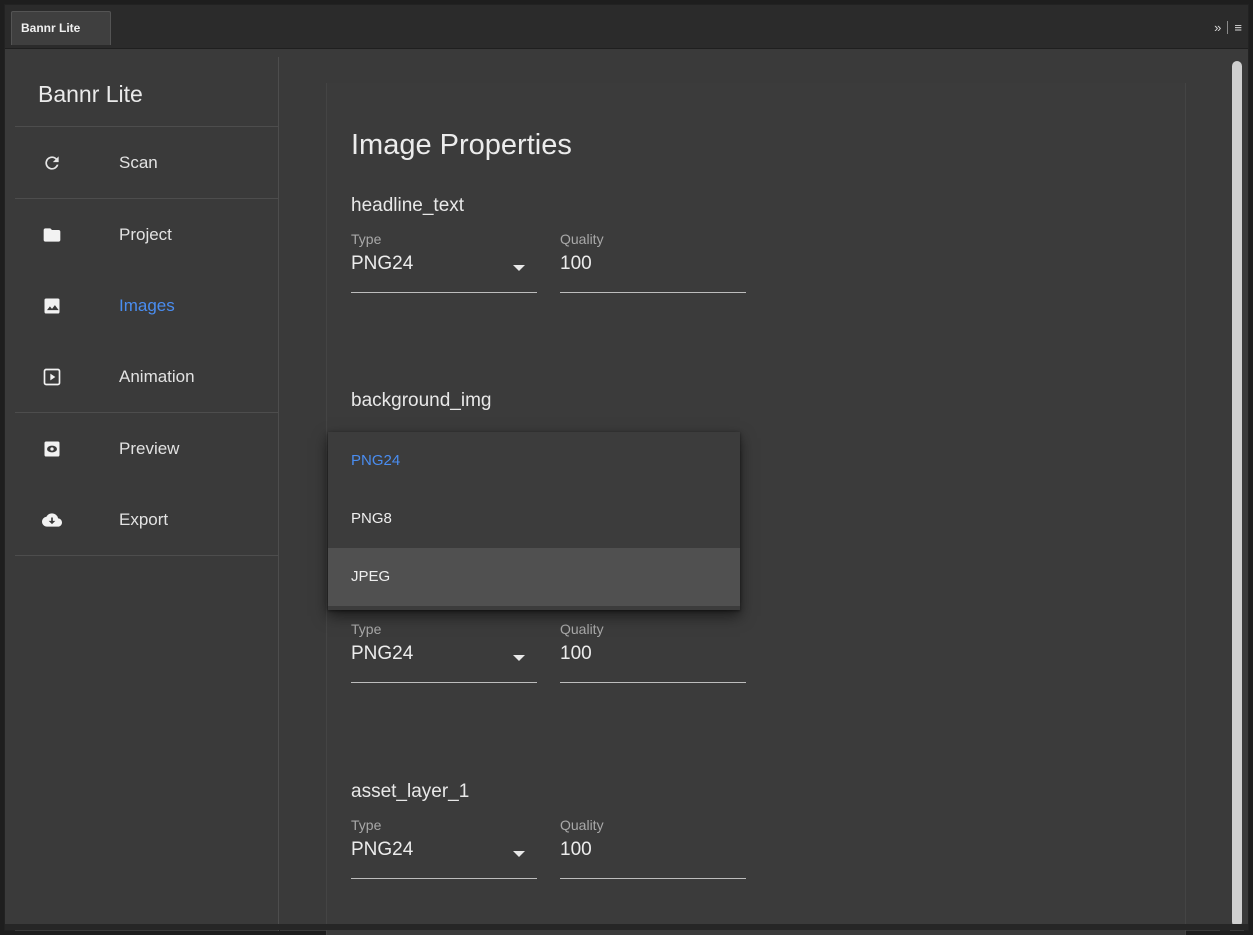 This screenshot has width=1253, height=935. I want to click on controls-separator, so click(1228, 27).